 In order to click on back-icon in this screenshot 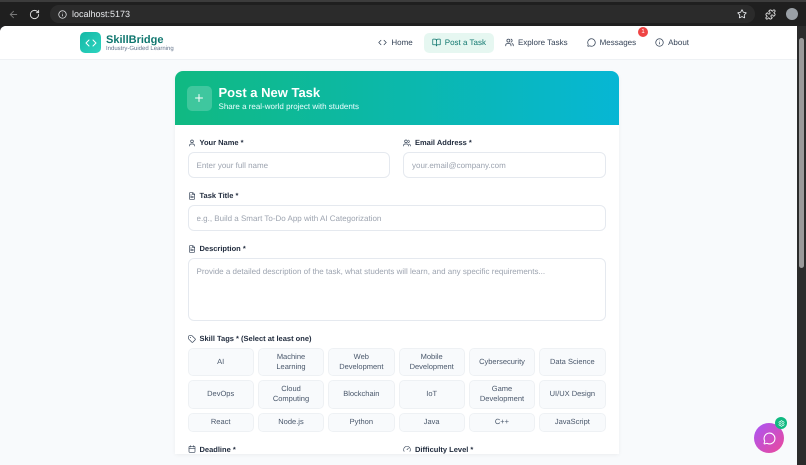, I will do `click(13, 14)`.